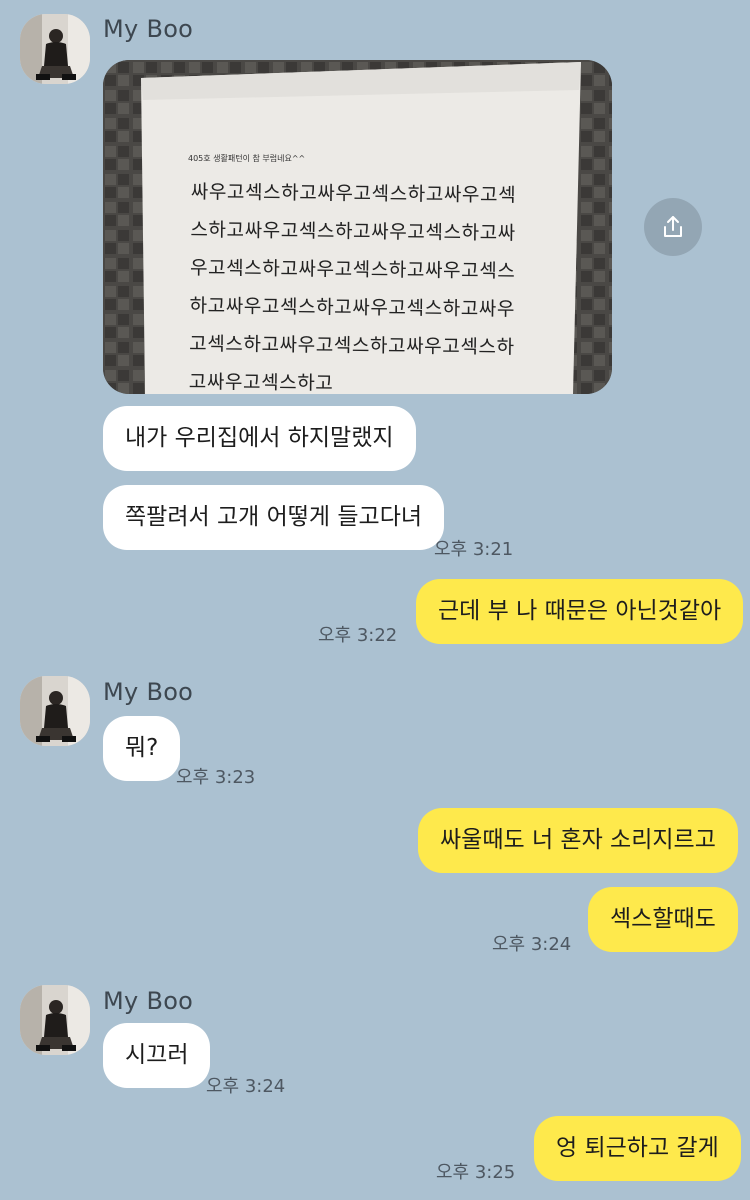 The image size is (750, 1200). What do you see at coordinates (353, 193) in the screenshot?
I see `note-line: 싸우고섹스하고싸우고섹스하고싸우고섹` at bounding box center [353, 193].